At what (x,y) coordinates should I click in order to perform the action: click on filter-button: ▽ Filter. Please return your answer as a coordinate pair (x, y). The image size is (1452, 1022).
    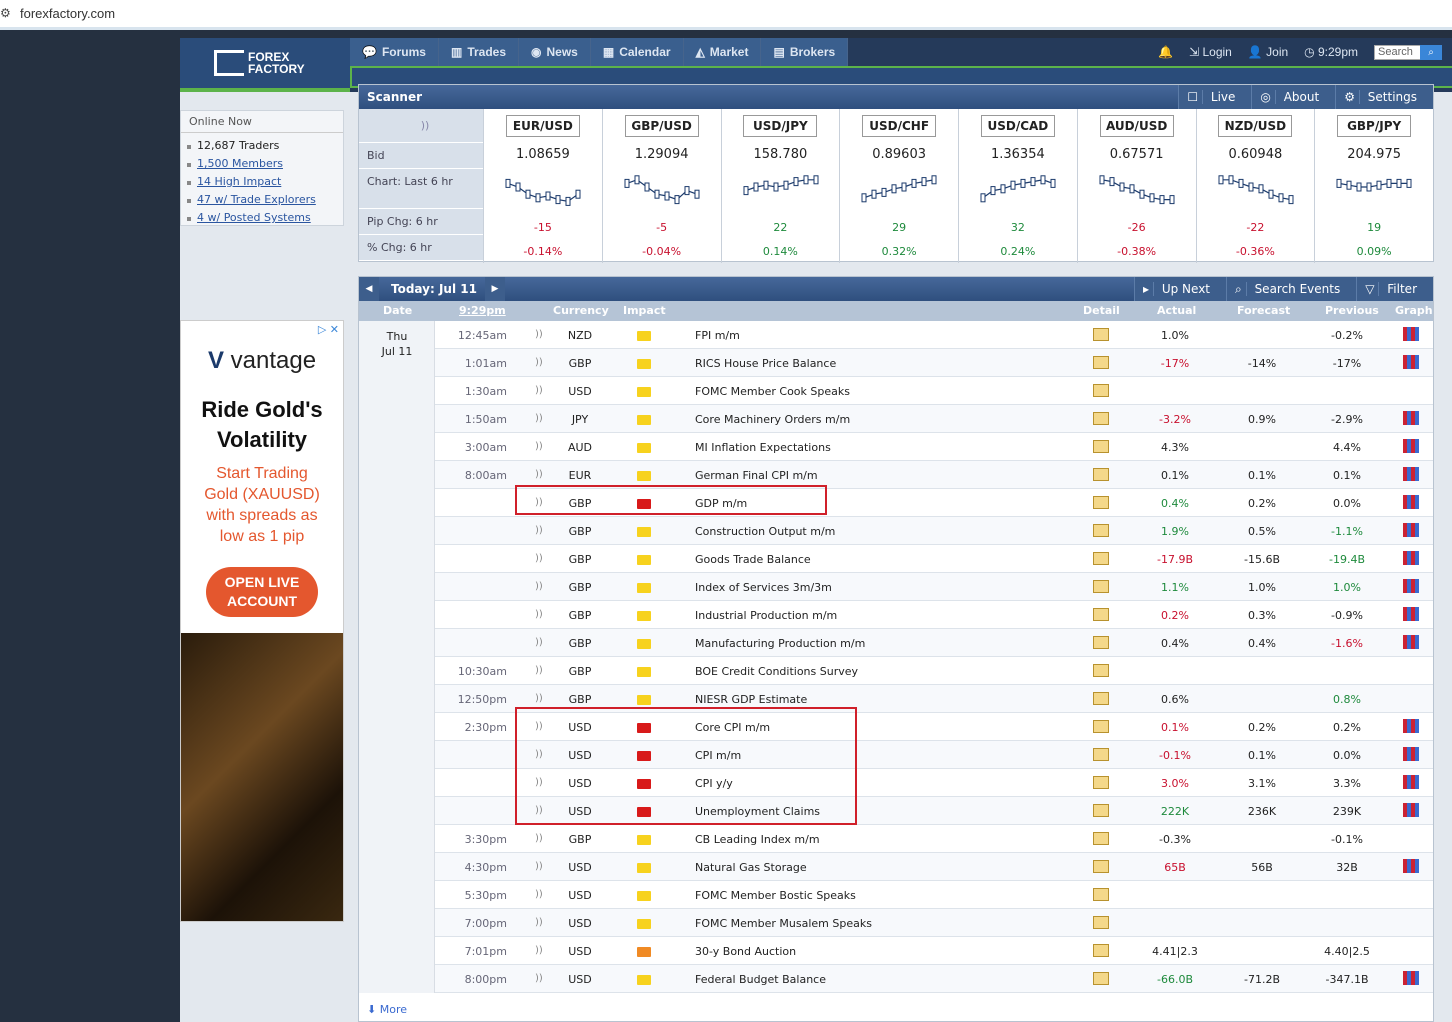
    Looking at the image, I should click on (1394, 289).